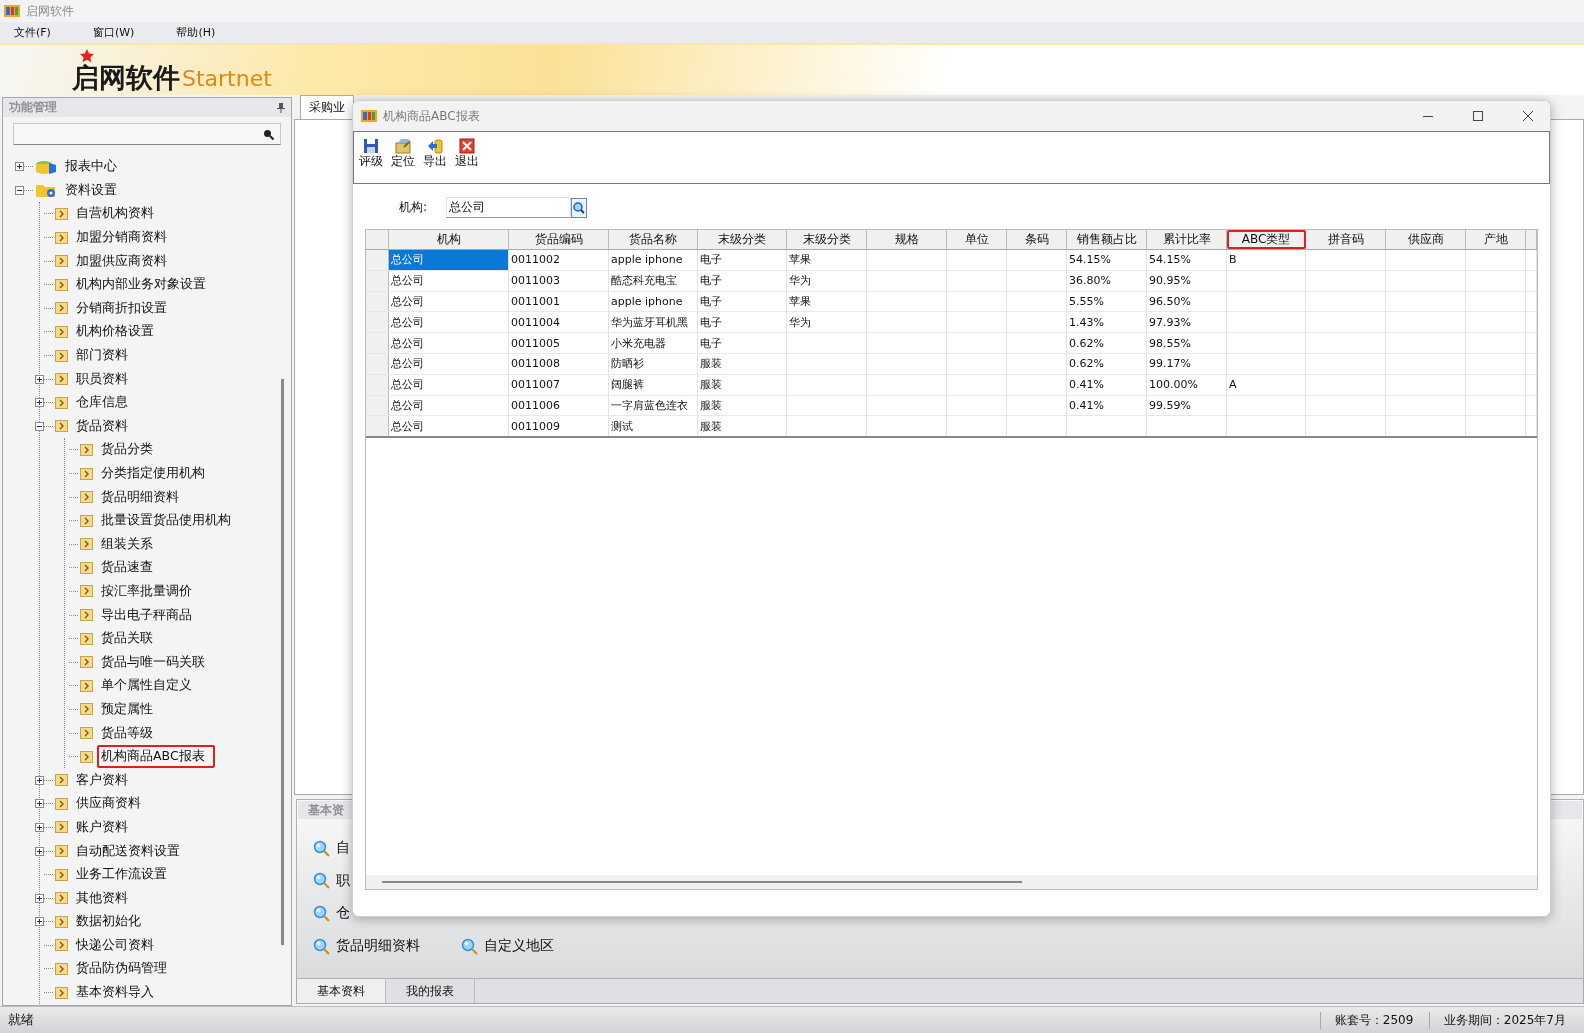 The width and height of the screenshot is (1584, 1033). Describe the element at coordinates (127, 544) in the screenshot. I see `tree-item: 组装关系` at that location.